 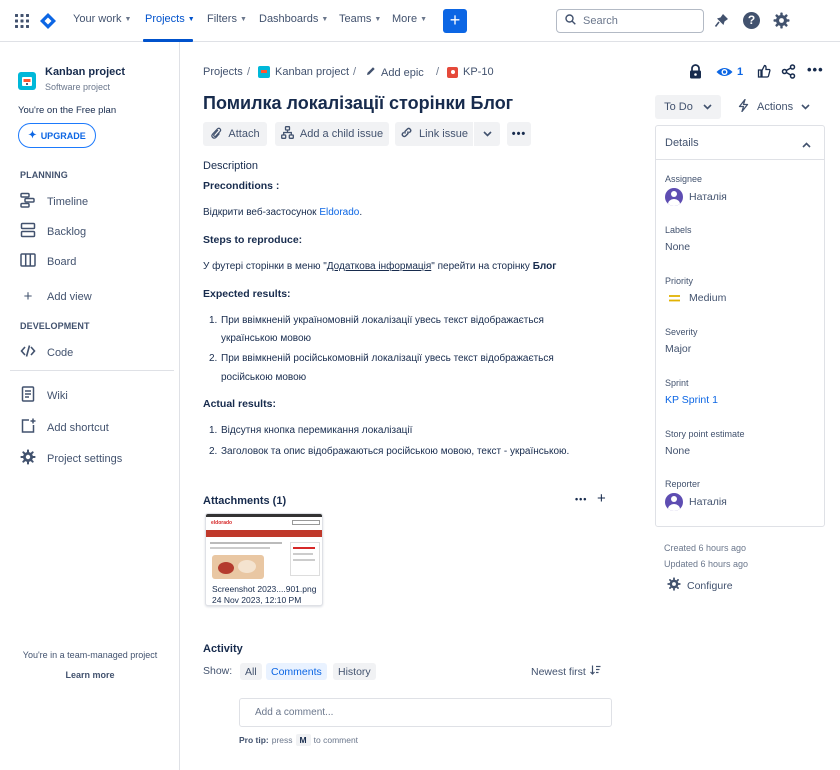 What do you see at coordinates (57, 395) in the screenshot?
I see `sidebar-item-label: Wiki` at bounding box center [57, 395].